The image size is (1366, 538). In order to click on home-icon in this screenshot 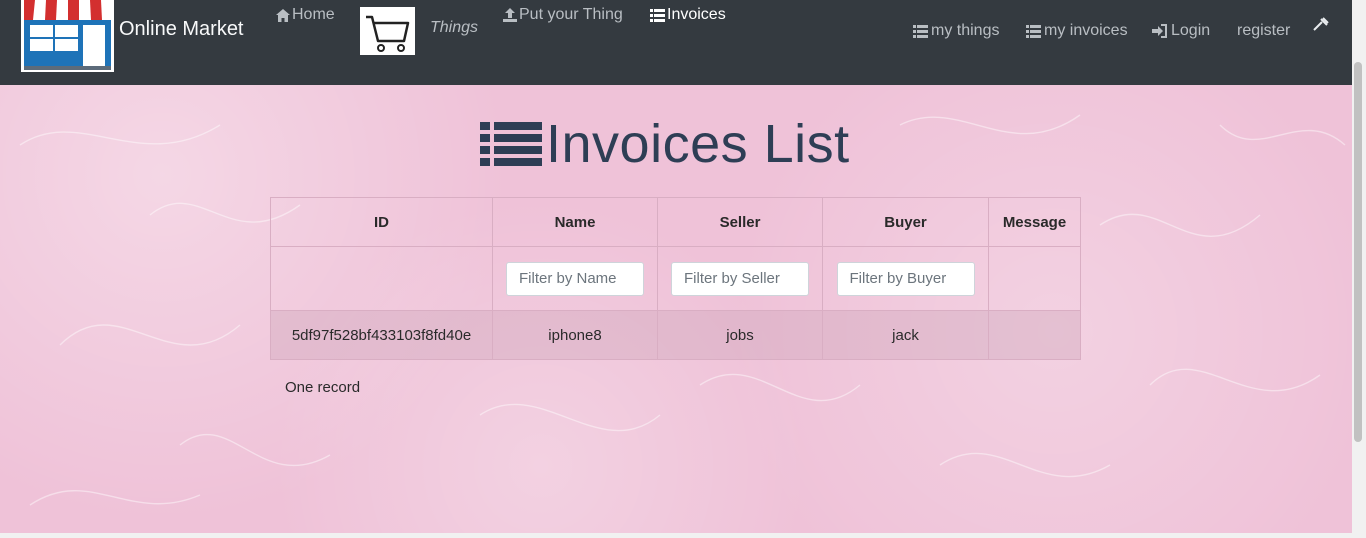, I will do `click(283, 15)`.